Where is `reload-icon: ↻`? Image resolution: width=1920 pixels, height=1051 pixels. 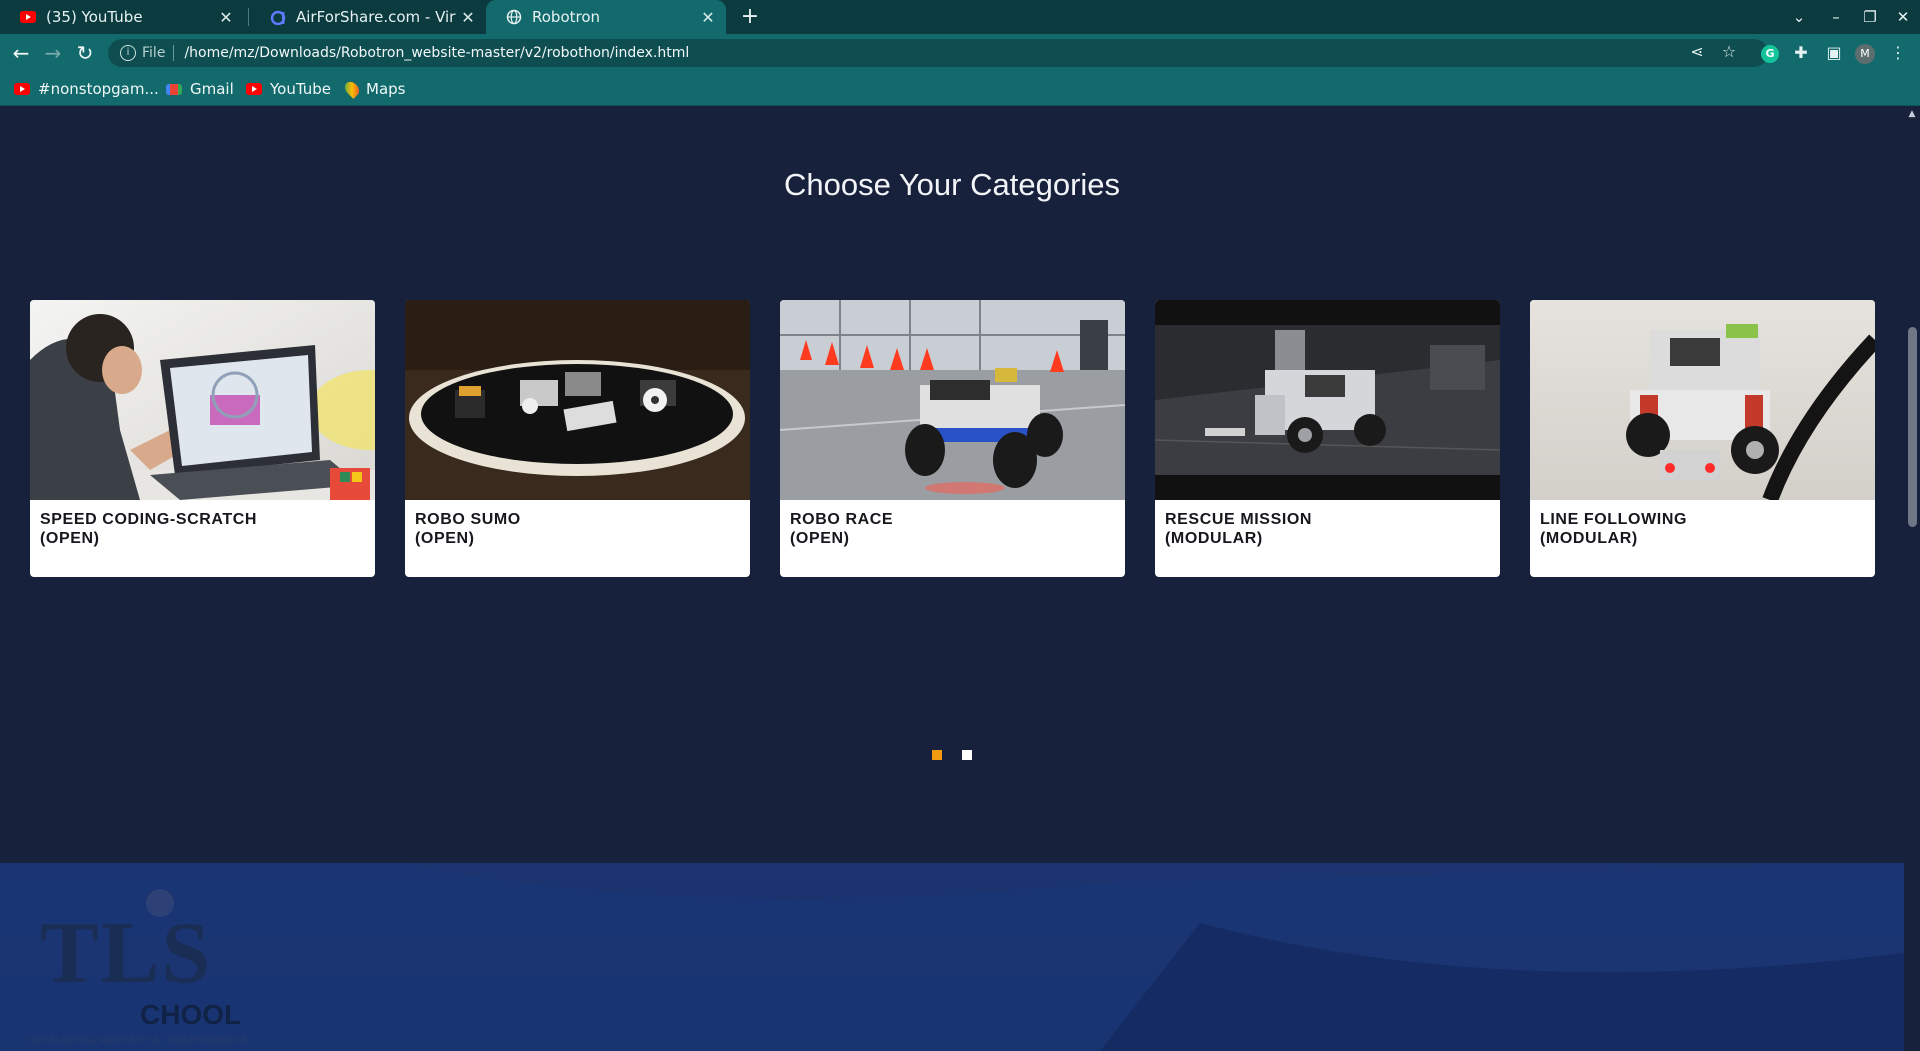 reload-icon: ↻ is located at coordinates (85, 53).